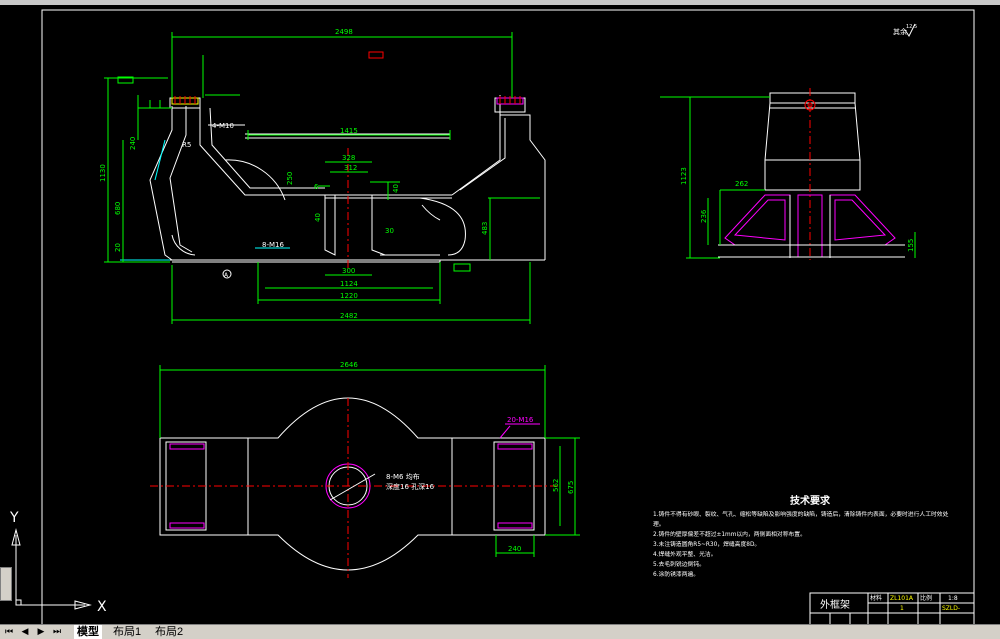  What do you see at coordinates (186, 145) in the screenshot?
I see `radius-label: R5` at bounding box center [186, 145].